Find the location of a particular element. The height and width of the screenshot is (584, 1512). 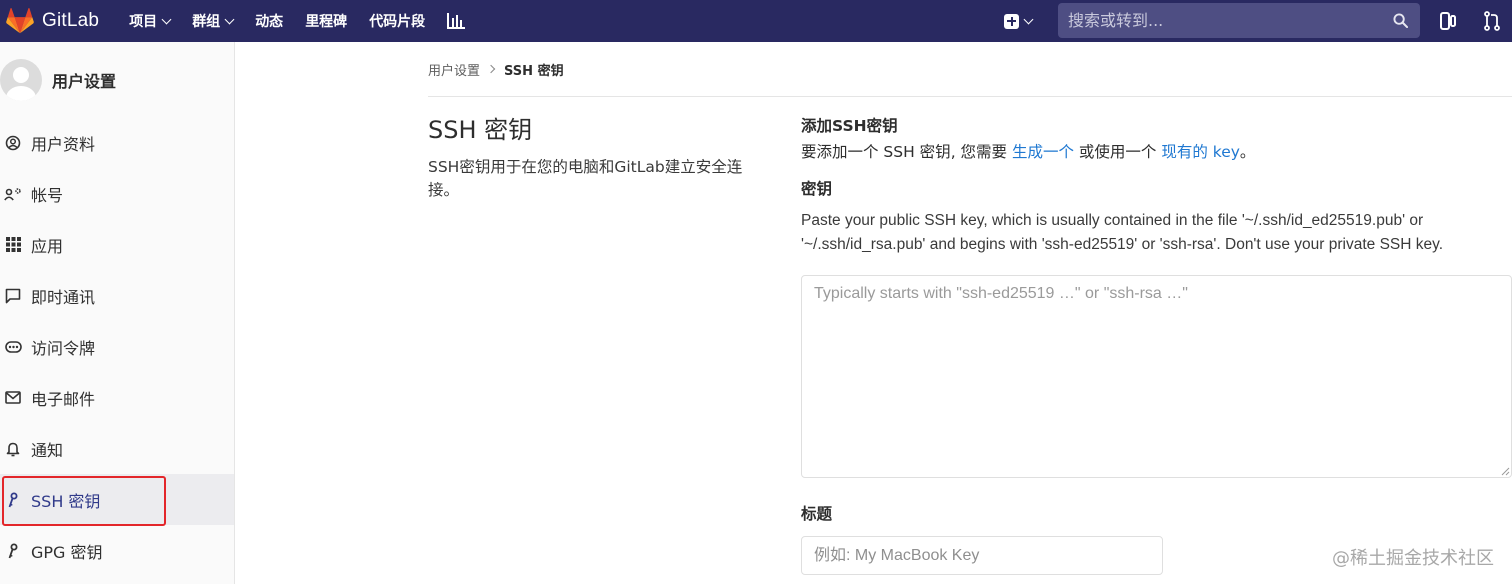

sidebar-item-label: 访问令牌 is located at coordinates (63, 348).